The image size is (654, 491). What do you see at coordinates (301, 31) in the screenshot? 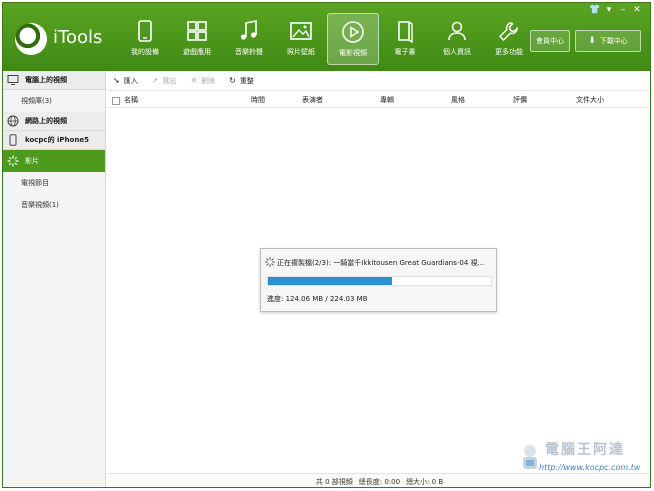
I see `image-icon` at bounding box center [301, 31].